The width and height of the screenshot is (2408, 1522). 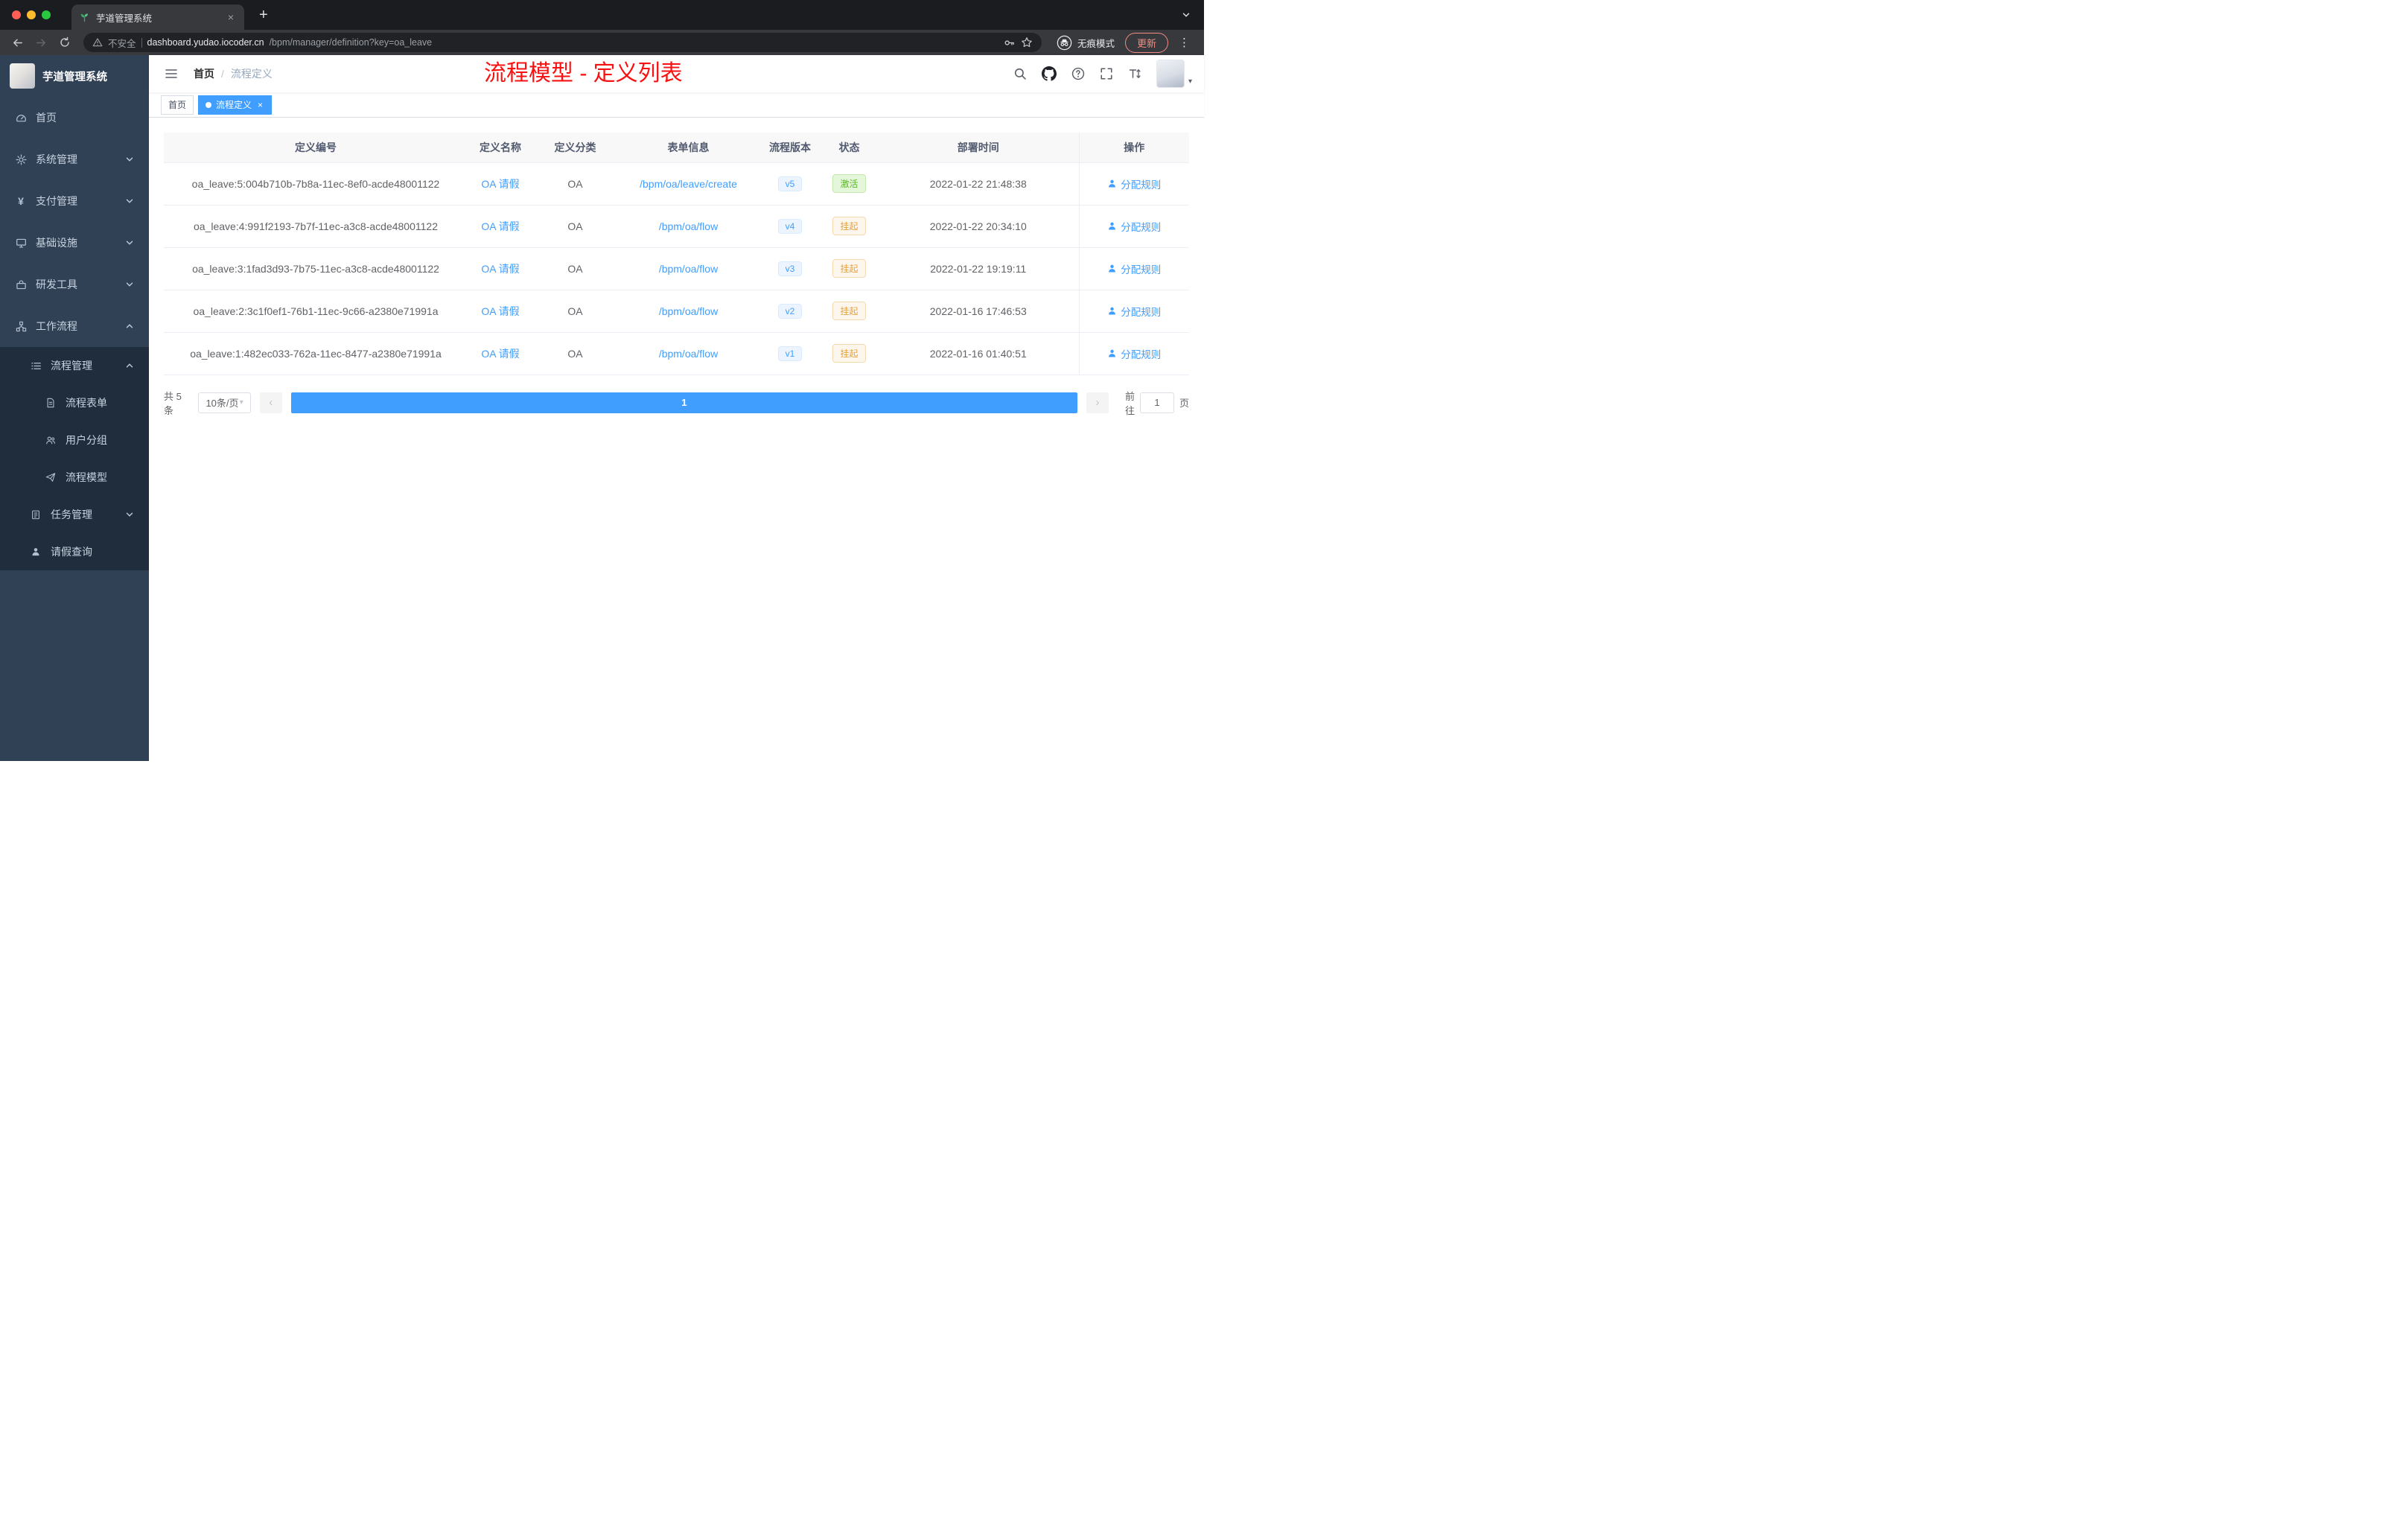 I want to click on tab-close-icon: ×, so click(x=231, y=17).